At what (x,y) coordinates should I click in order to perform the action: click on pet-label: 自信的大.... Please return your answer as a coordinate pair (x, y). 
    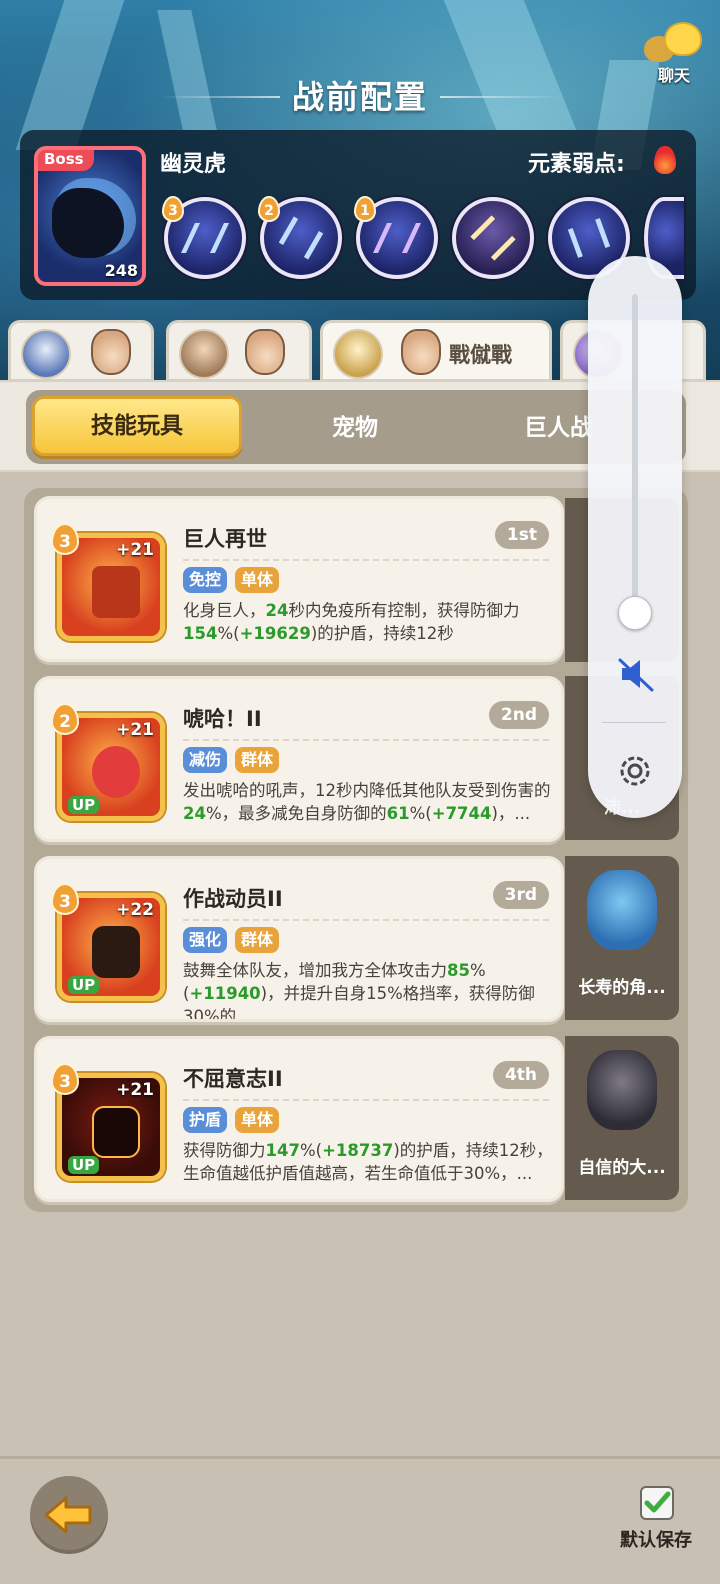
    Looking at the image, I should click on (622, 1168).